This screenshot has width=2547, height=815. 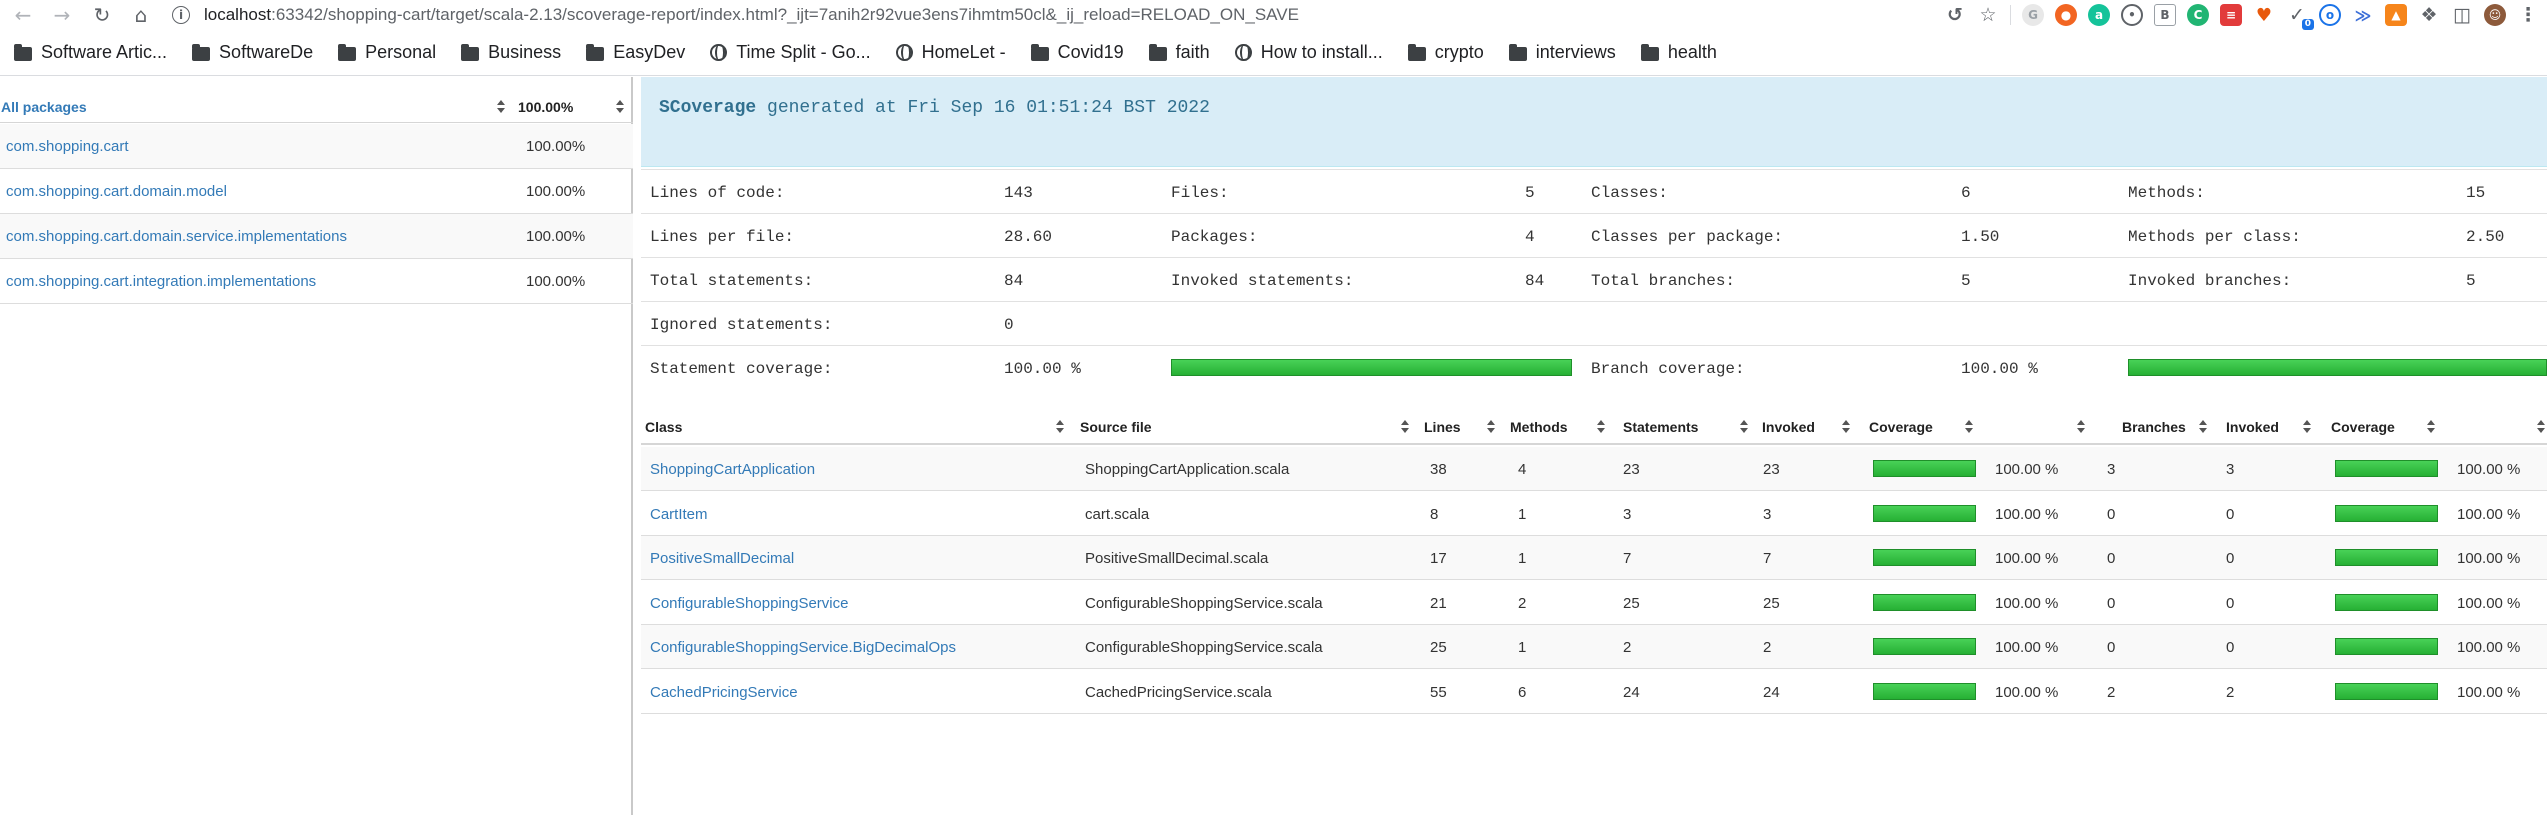 I want to click on side-panel-icon: ◫, so click(x=2462, y=15).